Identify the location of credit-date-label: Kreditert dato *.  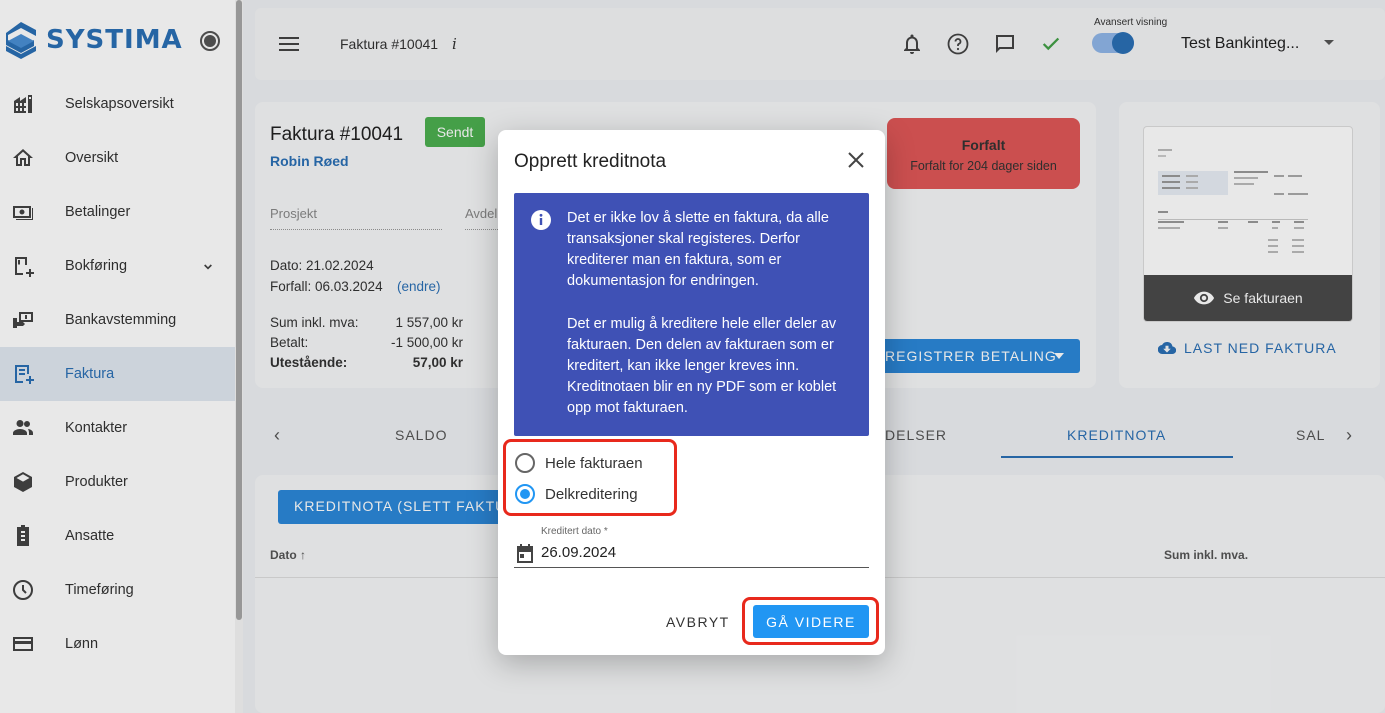
(574, 531).